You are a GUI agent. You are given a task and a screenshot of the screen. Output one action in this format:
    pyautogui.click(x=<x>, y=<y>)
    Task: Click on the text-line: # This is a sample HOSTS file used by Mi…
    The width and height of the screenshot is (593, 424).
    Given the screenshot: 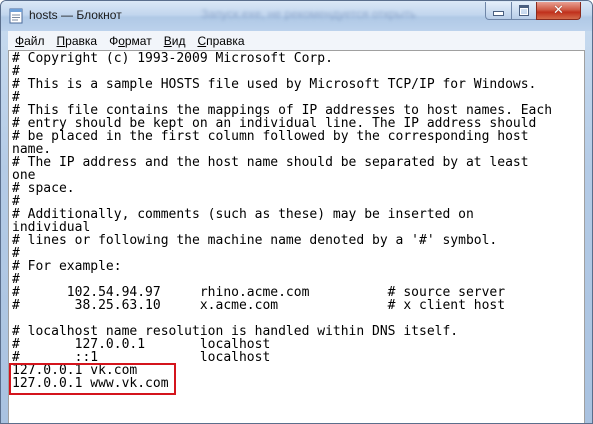 What is the action you would take?
    pyautogui.click(x=274, y=84)
    